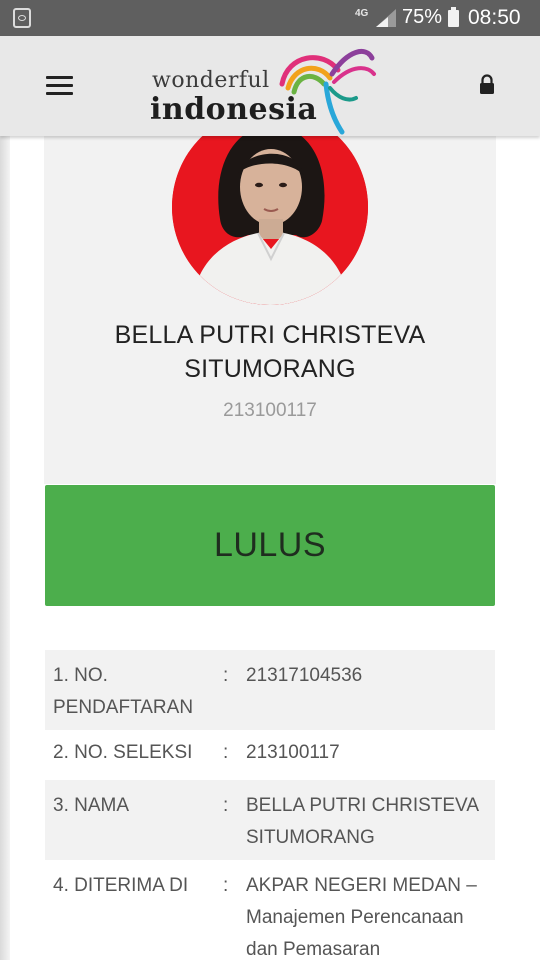 This screenshot has width=540, height=970. I want to click on result-banner: LULUS, so click(270, 545).